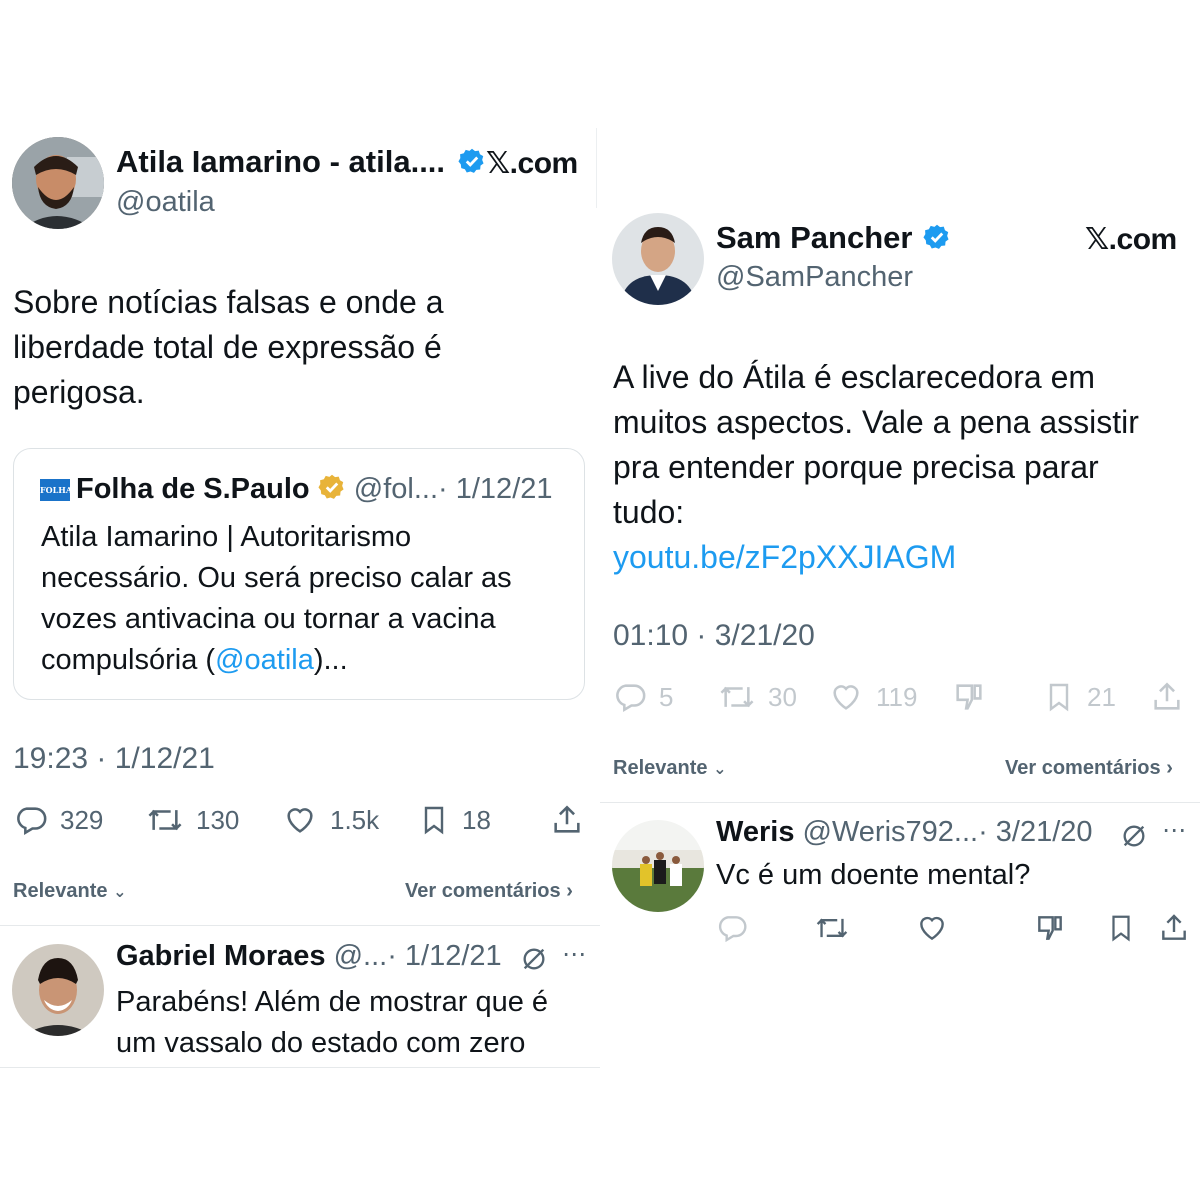 This screenshot has height=1200, width=1200. I want to click on gold-verified-badge-icon, so click(331, 487).